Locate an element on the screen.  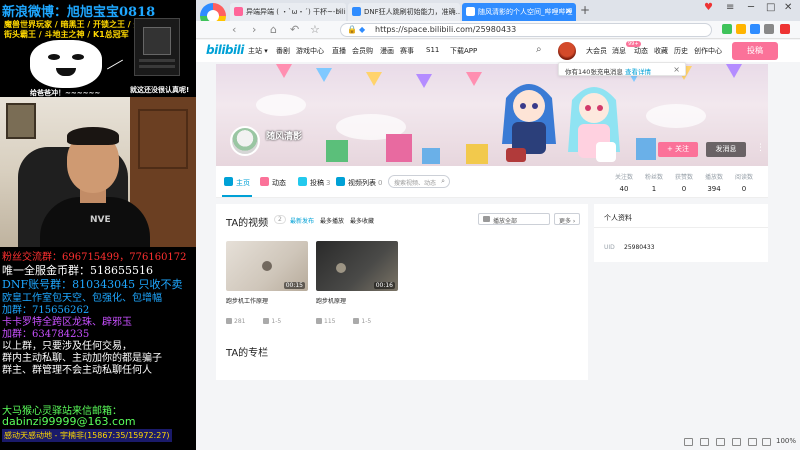
browser-status-bar: 100% is located at coordinates (498, 442).